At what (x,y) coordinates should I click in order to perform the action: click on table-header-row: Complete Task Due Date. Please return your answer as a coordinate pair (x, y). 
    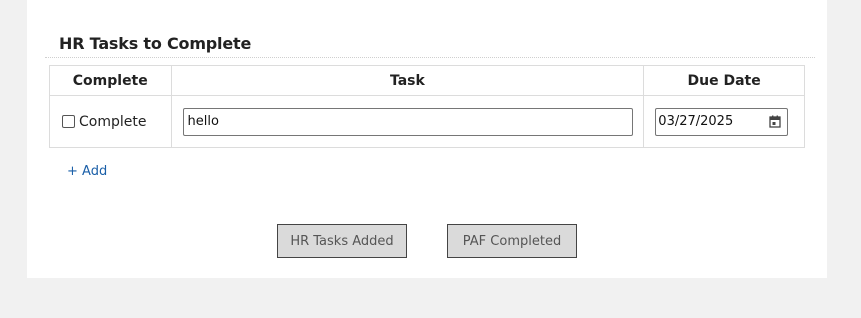
    Looking at the image, I should click on (427, 80).